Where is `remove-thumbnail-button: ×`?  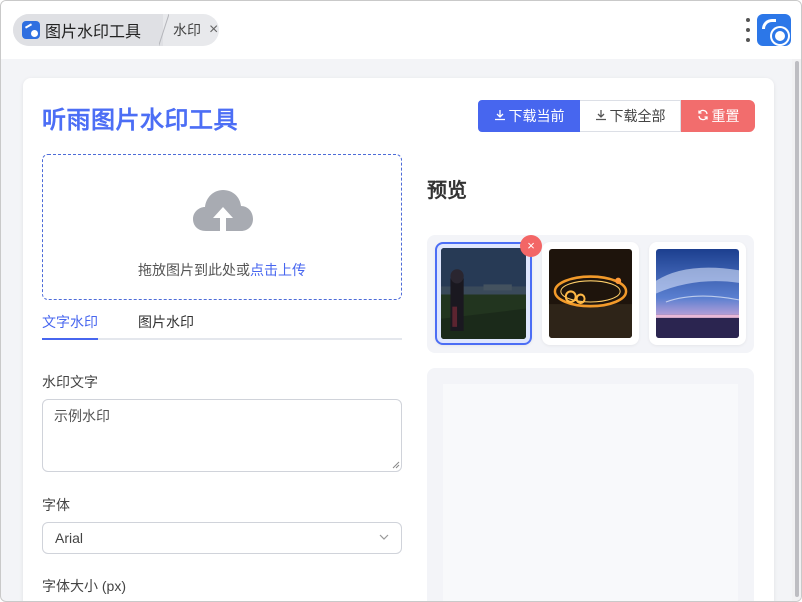 remove-thumbnail-button: × is located at coordinates (531, 246).